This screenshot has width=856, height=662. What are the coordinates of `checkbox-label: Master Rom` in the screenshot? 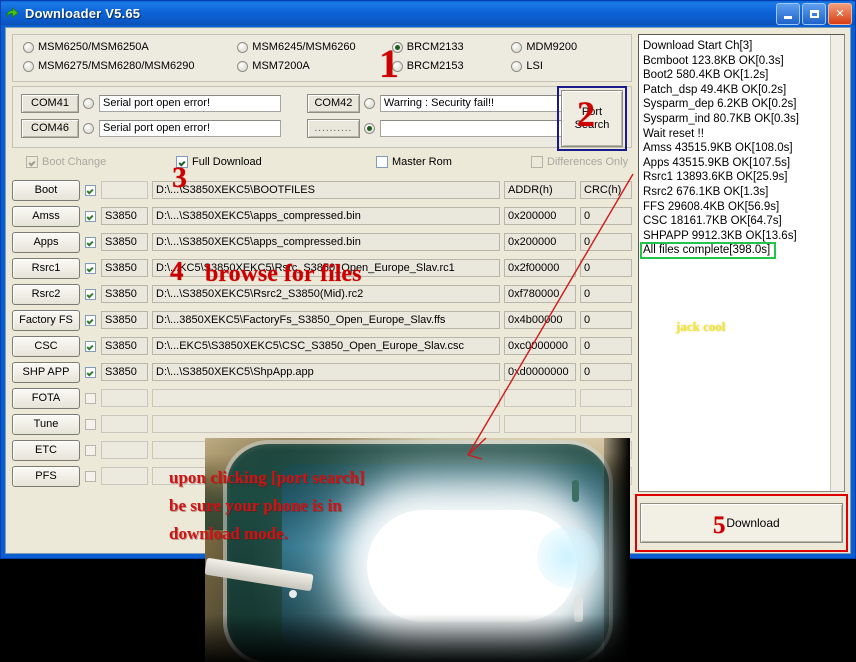 It's located at (422, 162).